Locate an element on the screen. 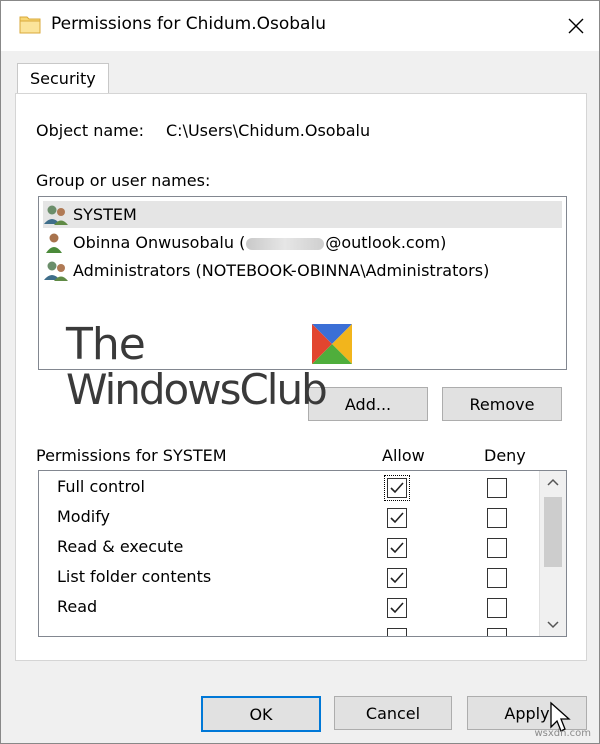 This screenshot has height=744, width=600. remove-button: Remove is located at coordinates (502, 404).